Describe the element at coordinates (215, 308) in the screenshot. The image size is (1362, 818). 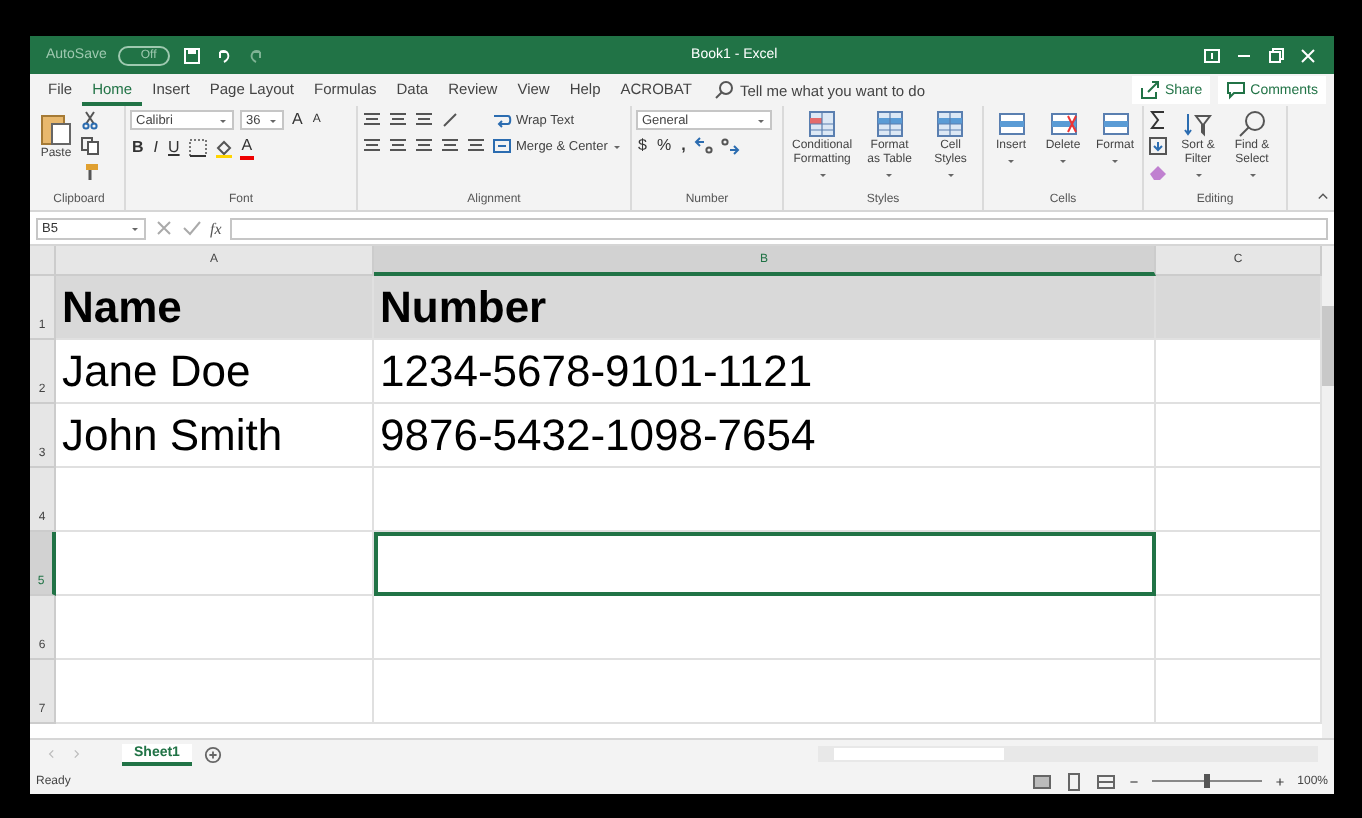
I see `table-cell: Name` at that location.